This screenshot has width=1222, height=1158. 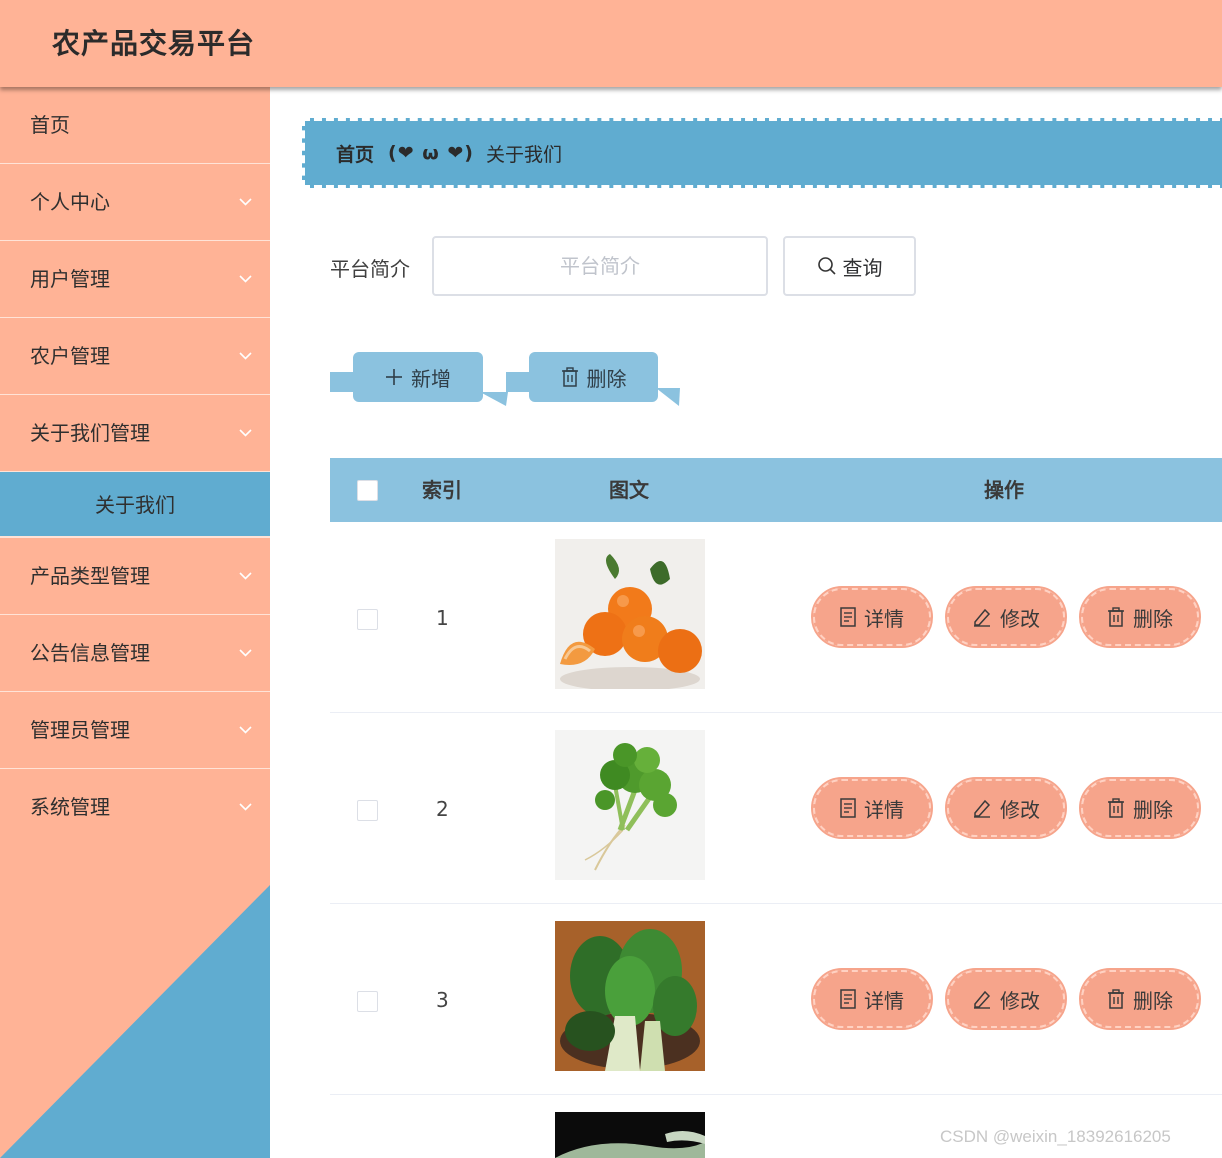 I want to click on query-button-label: 查询, so click(x=862, y=267).